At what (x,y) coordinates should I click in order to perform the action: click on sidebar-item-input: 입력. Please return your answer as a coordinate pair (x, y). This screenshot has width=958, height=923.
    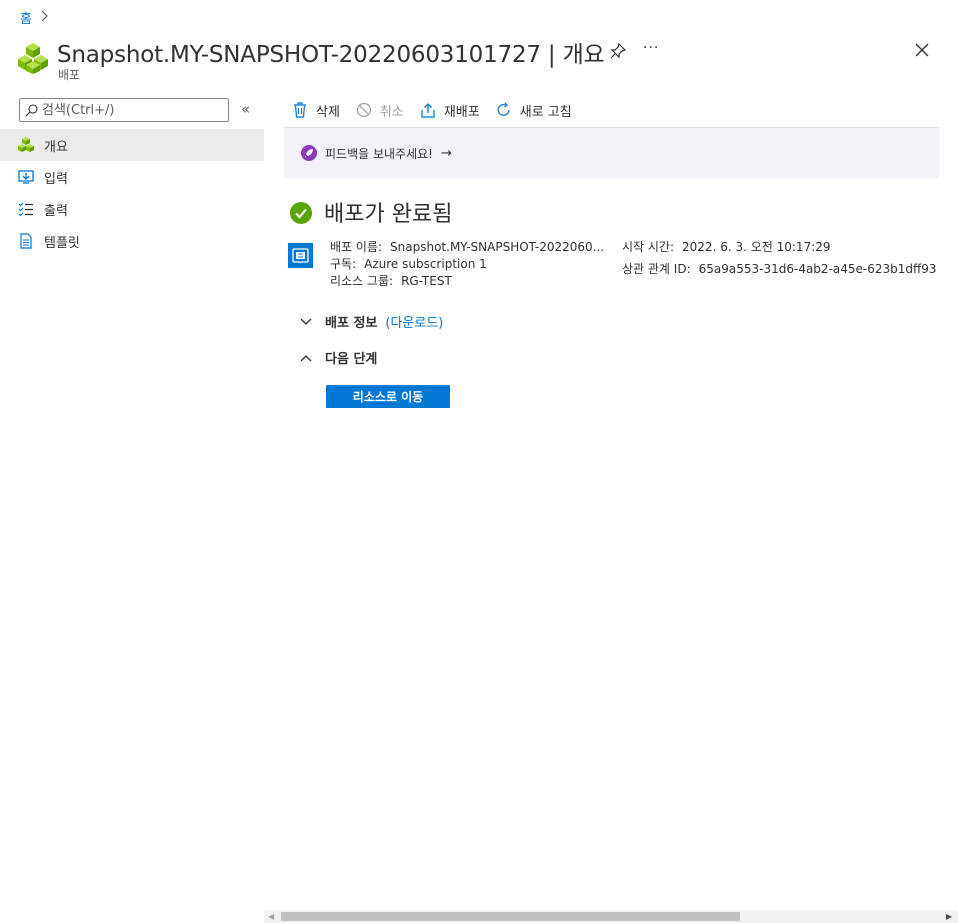
    Looking at the image, I should click on (132, 177).